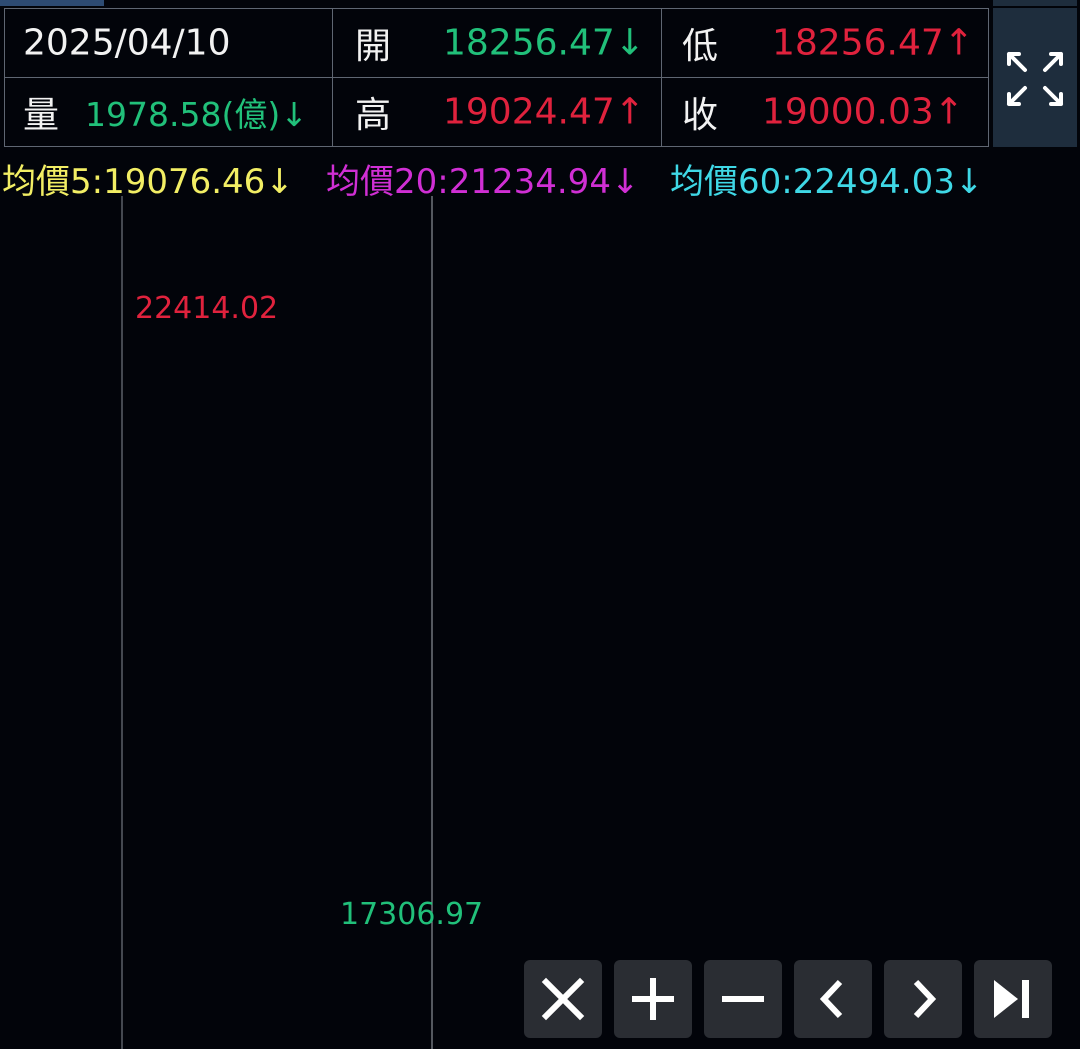 Image resolution: width=1080 pixels, height=1049 pixels. I want to click on low-value: 18256.47↑, so click(873, 43).